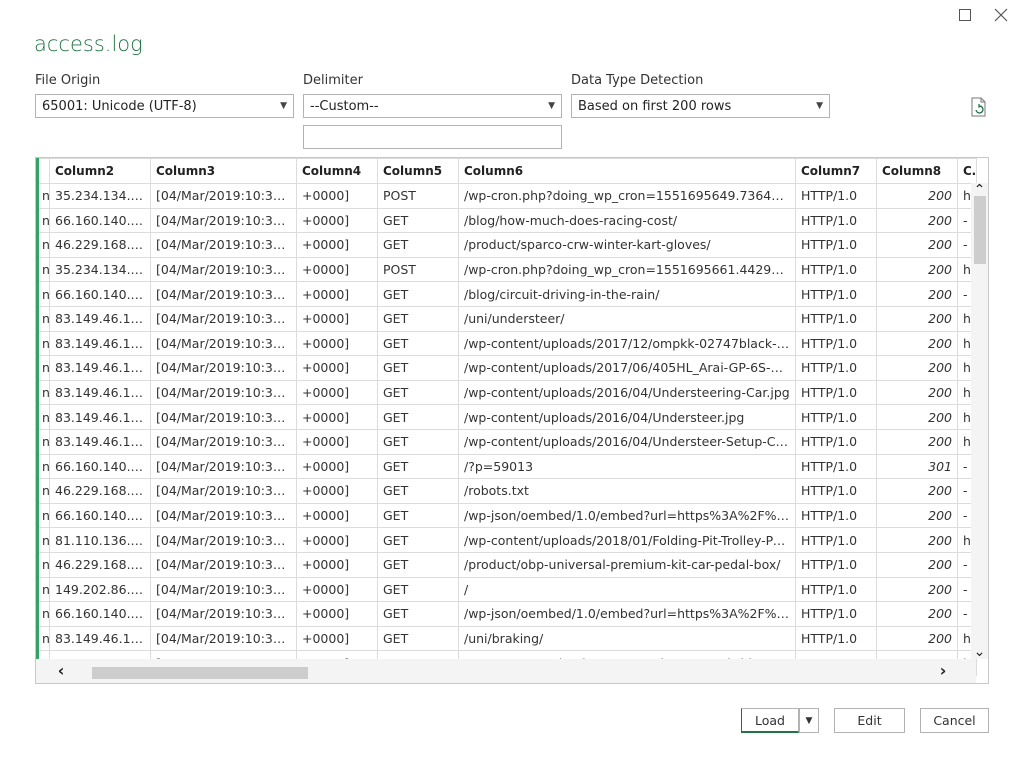  I want to click on column-header: Column8, so click(917, 171).